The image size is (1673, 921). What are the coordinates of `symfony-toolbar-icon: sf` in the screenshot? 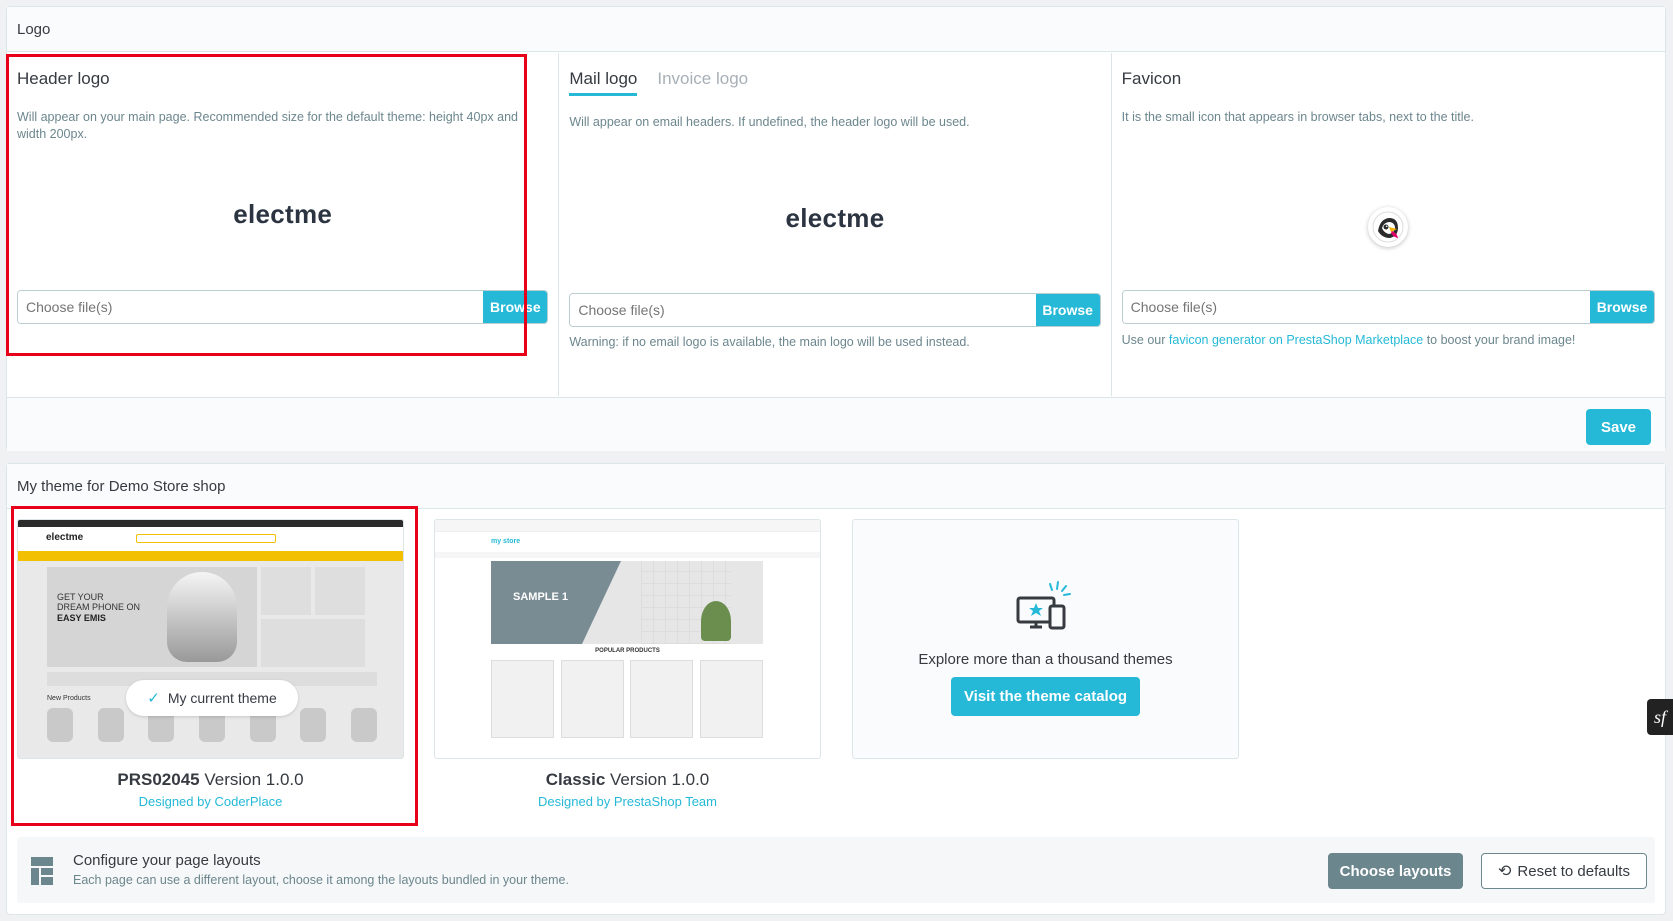 It's located at (1660, 717).